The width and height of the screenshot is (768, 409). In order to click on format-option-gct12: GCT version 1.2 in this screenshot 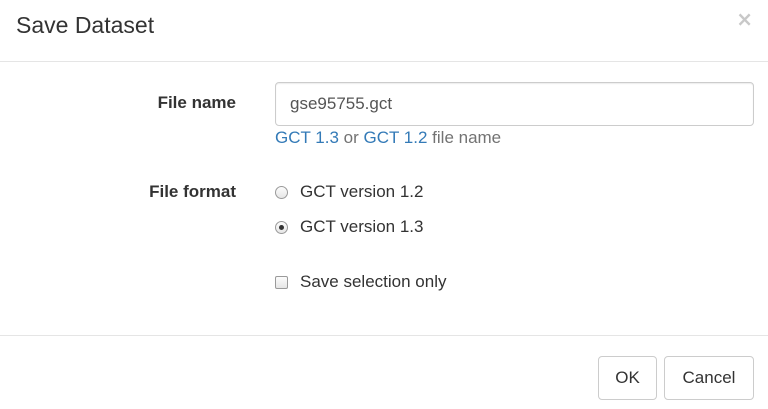, I will do `click(349, 192)`.